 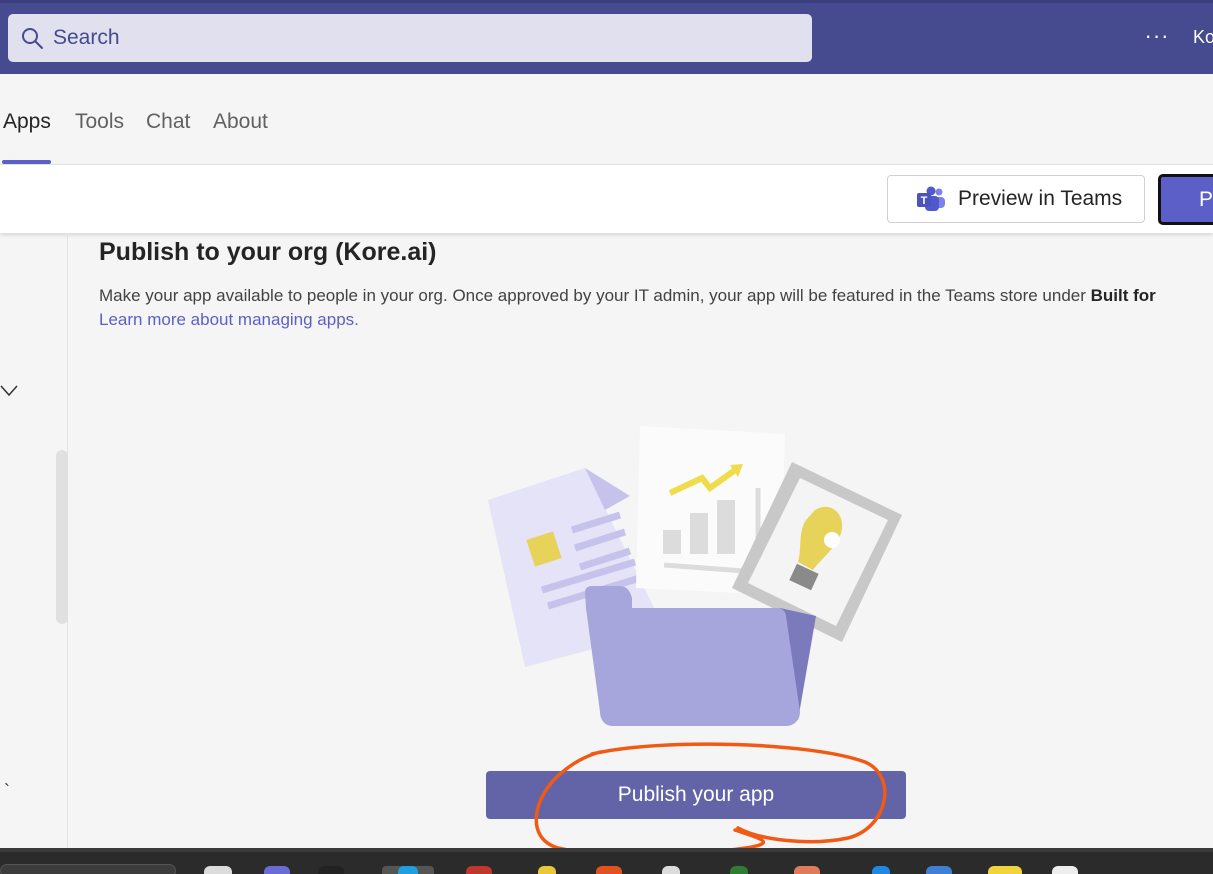 I want to click on search-placeholder: Search, so click(x=86, y=38).